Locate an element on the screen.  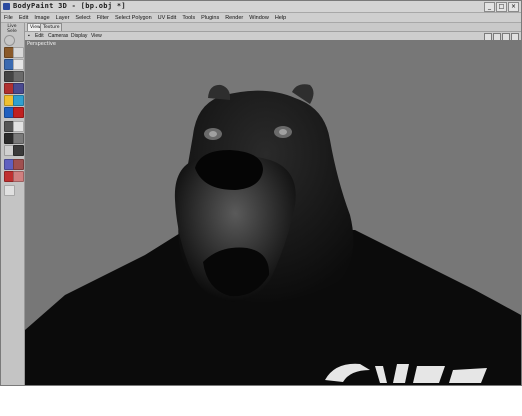
menu-layer: Layer is located at coordinates (63, 18).